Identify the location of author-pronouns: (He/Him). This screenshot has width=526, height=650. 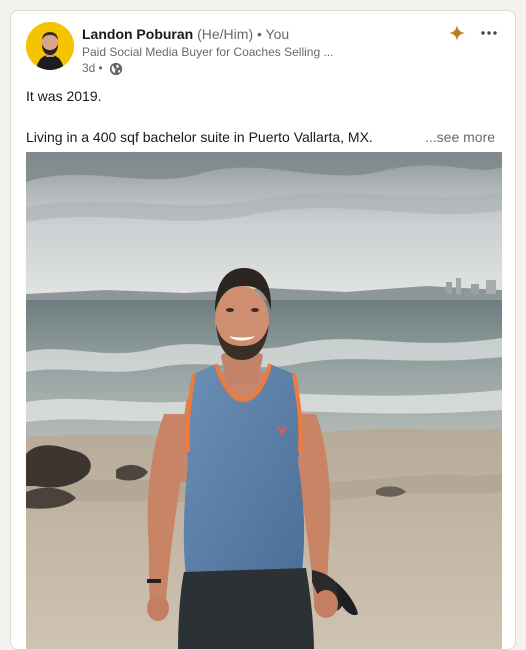
(225, 34).